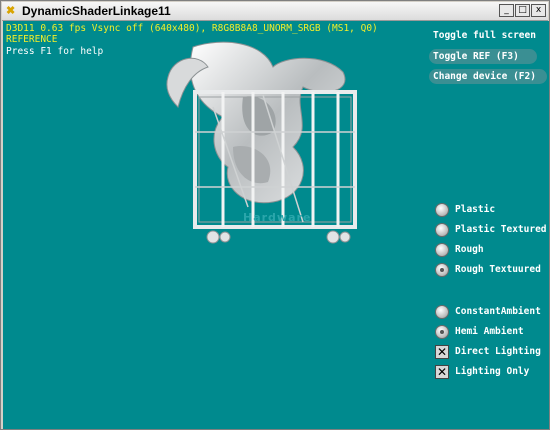 Image resolution: width=550 pixels, height=430 pixels. I want to click on maximize-button: □, so click(522, 10).